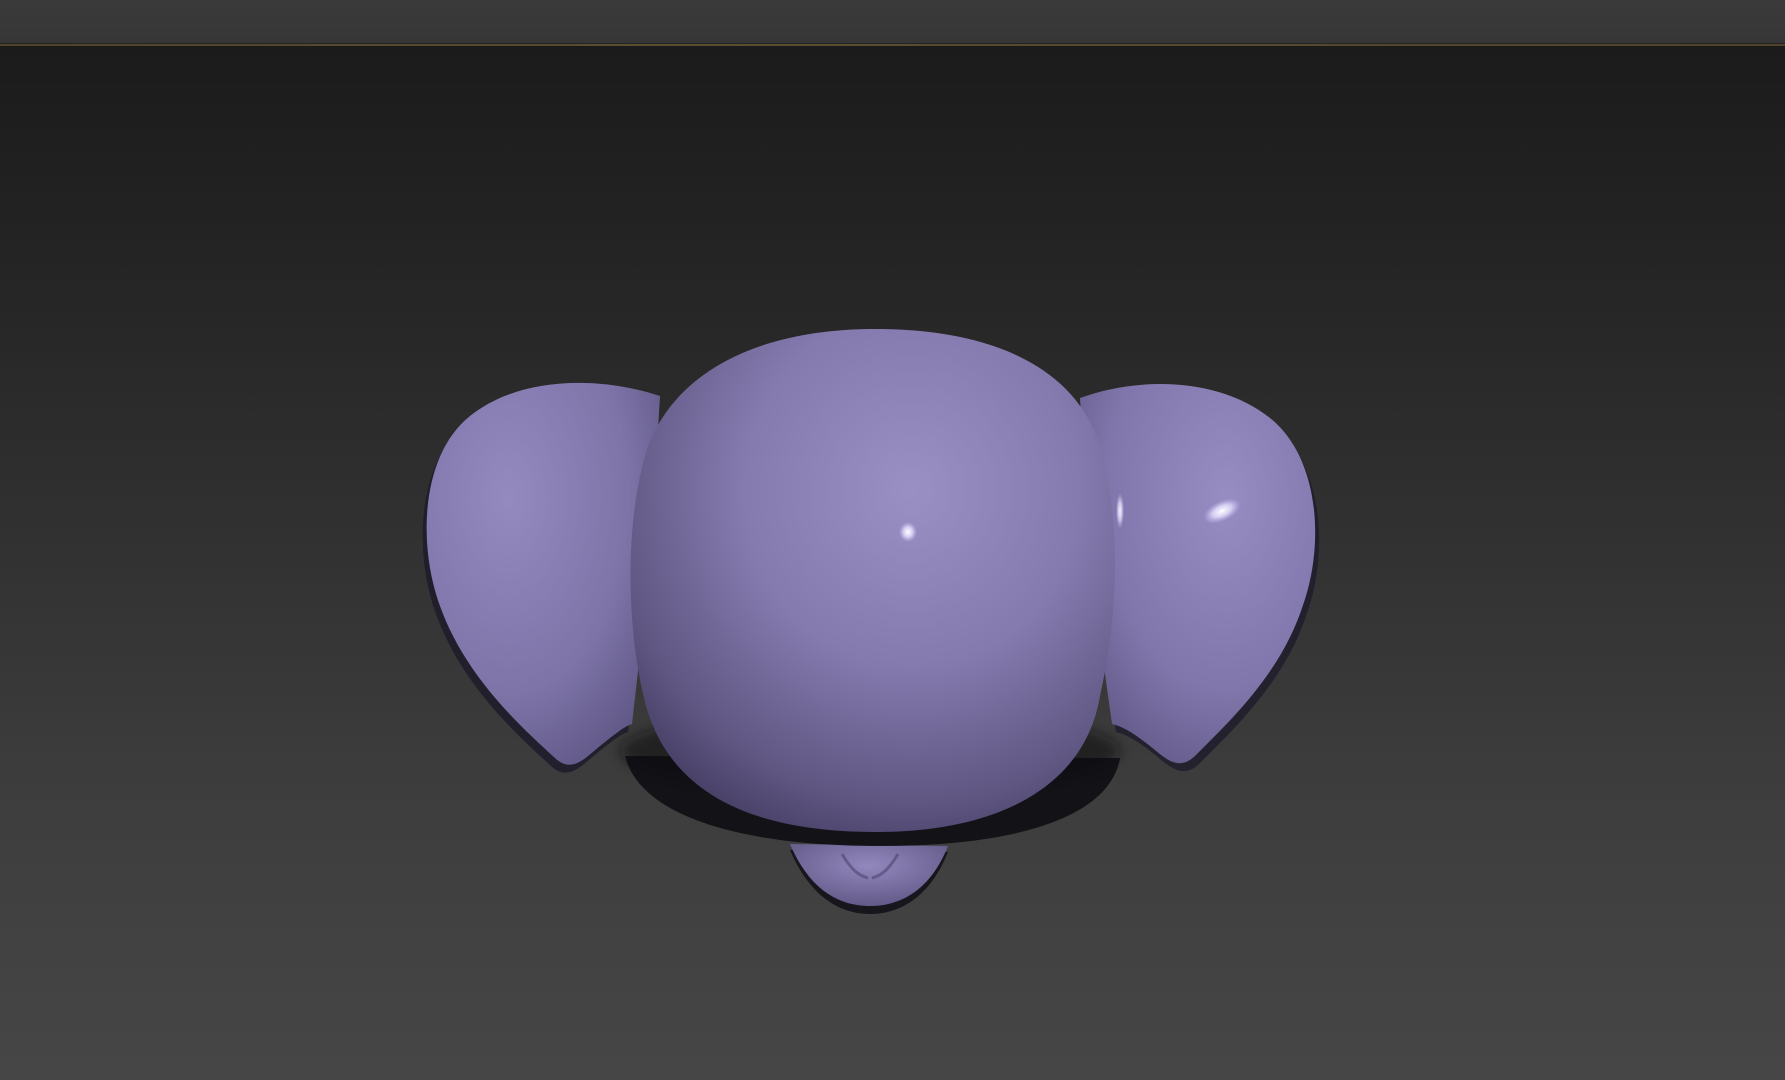 Image resolution: width=1785 pixels, height=1080 pixels. What do you see at coordinates (1200, 578) in the screenshot?
I see `right-ear` at bounding box center [1200, 578].